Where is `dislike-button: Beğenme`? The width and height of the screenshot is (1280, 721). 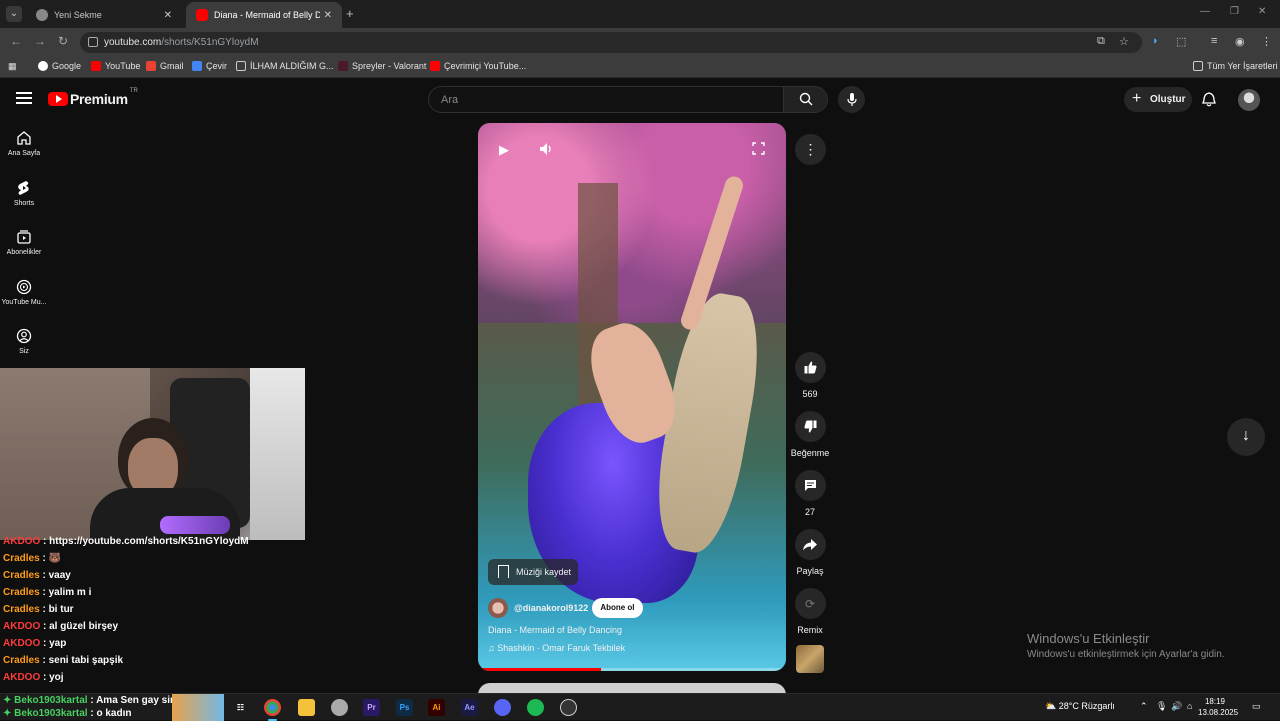
dislike-button: Beğenme is located at coordinates (810, 434).